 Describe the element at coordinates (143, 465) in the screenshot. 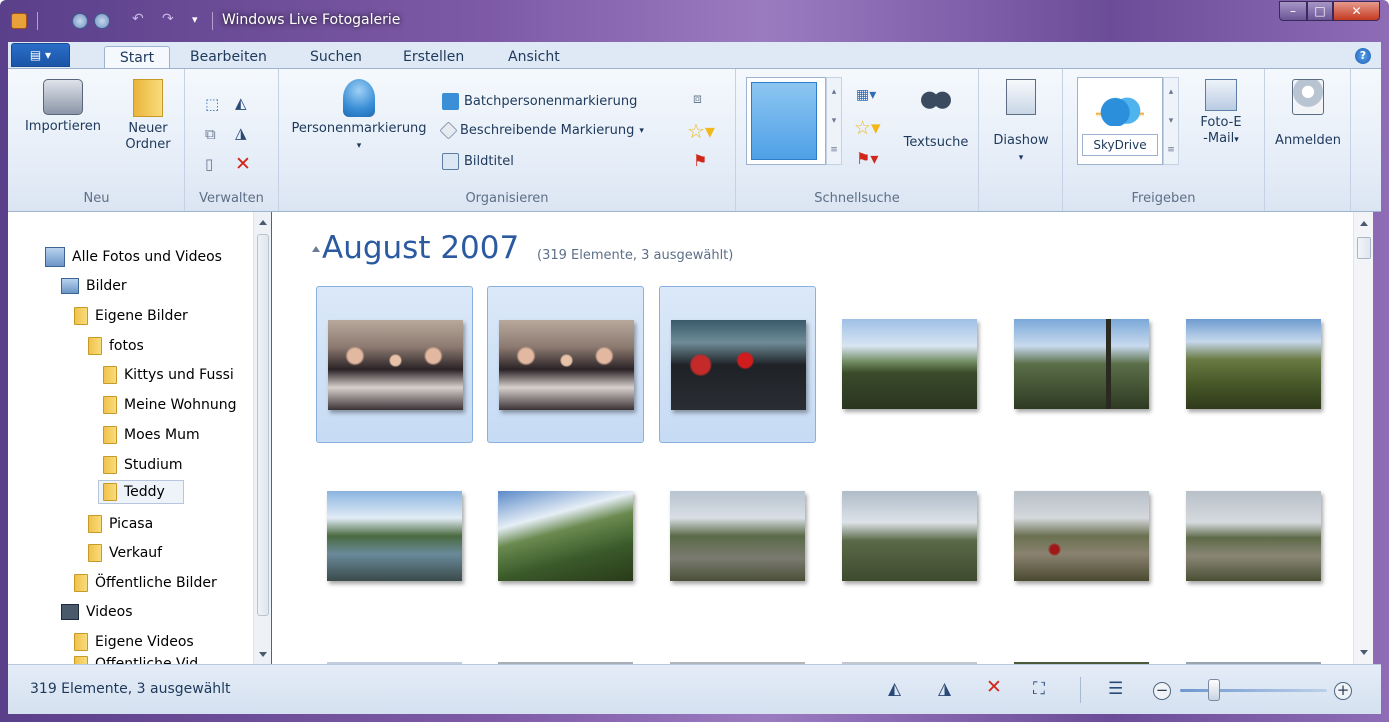

I see `tree-item-studium: Studium` at that location.